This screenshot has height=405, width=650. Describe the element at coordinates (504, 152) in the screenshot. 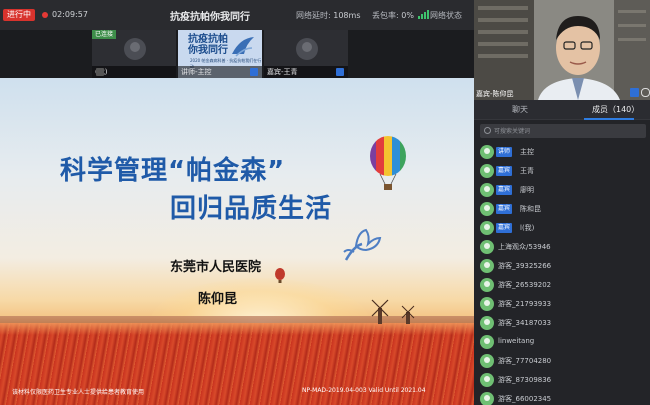

I see `role-badge: 讲师` at that location.